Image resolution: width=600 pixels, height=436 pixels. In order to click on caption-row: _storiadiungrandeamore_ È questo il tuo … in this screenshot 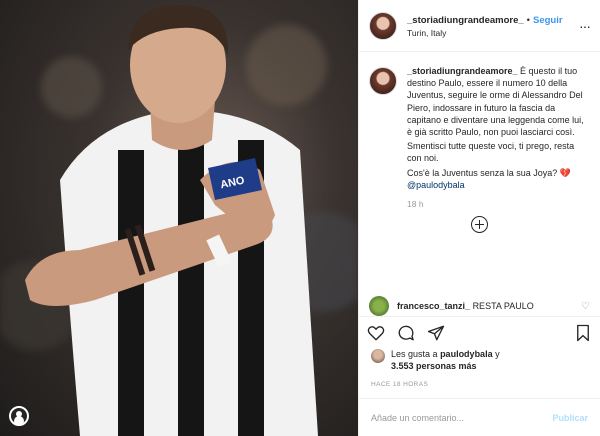, I will do `click(479, 137)`.